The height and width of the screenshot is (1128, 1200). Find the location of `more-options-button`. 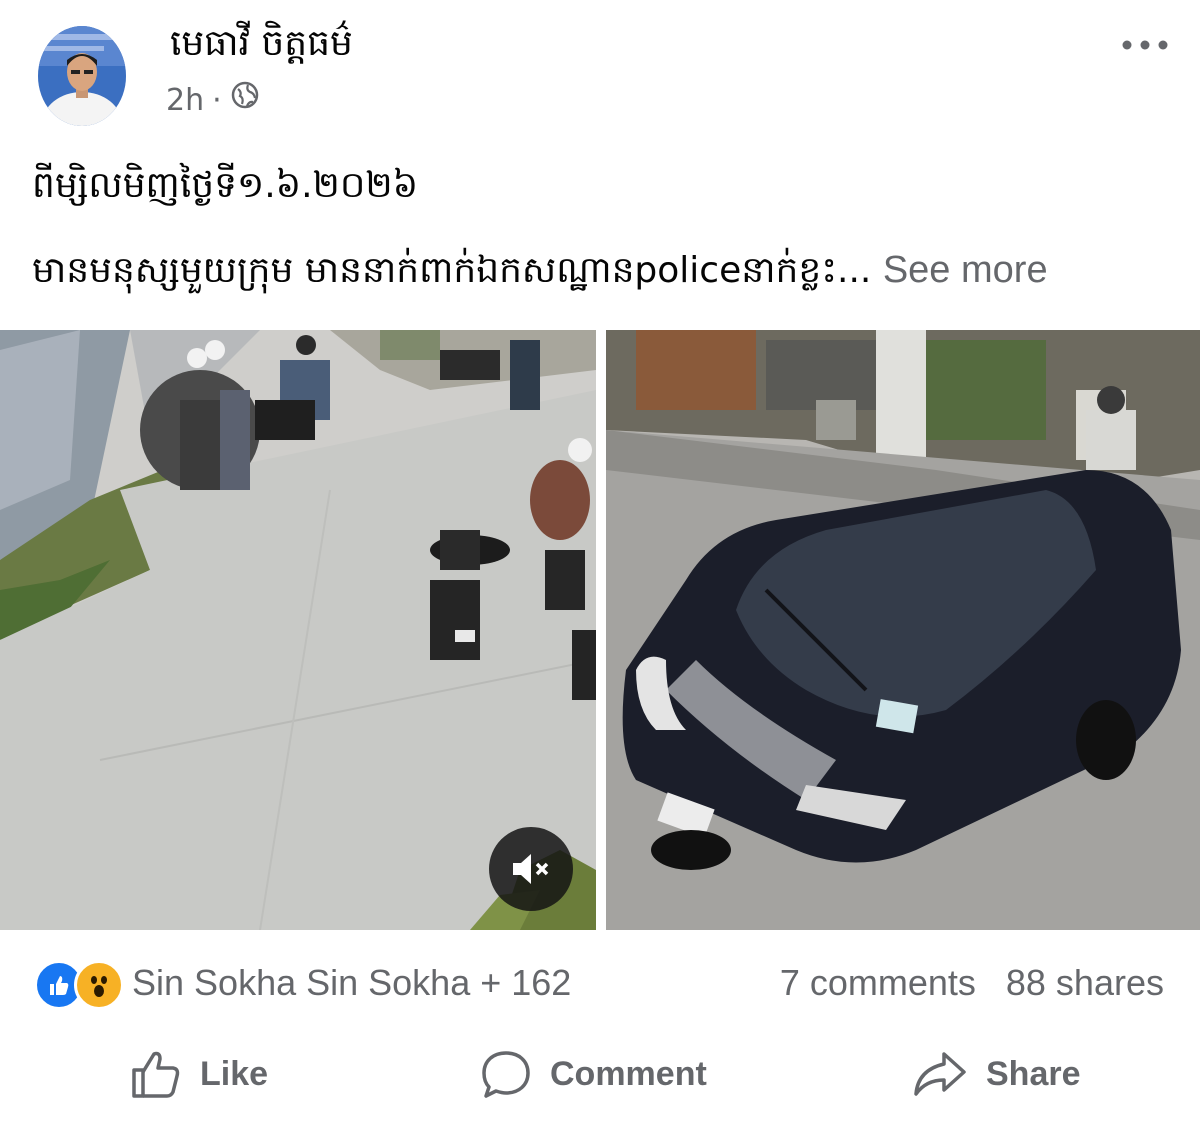

more-options-button is located at coordinates (1145, 45).